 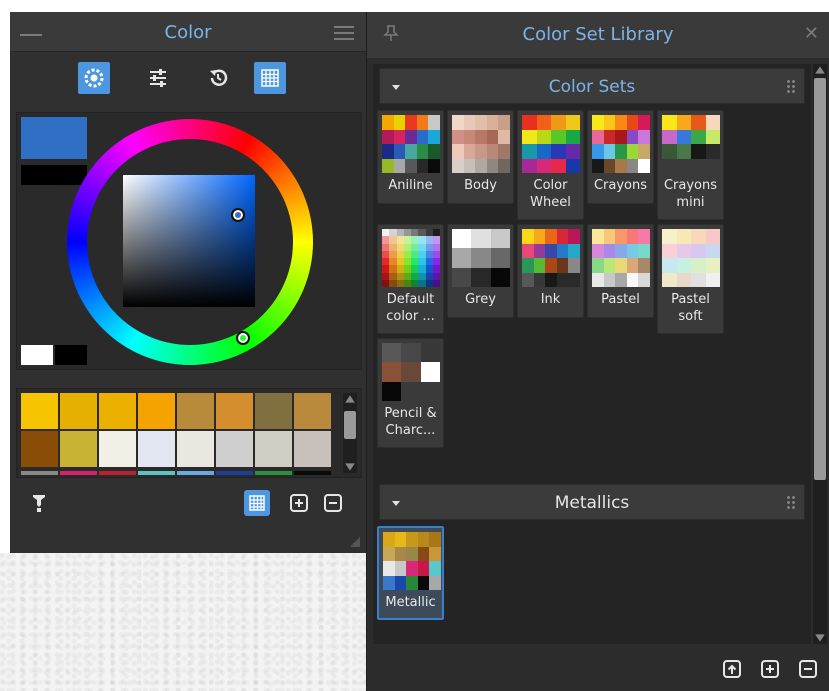 I want to click on set-label: Pastel soft, so click(x=690, y=308).